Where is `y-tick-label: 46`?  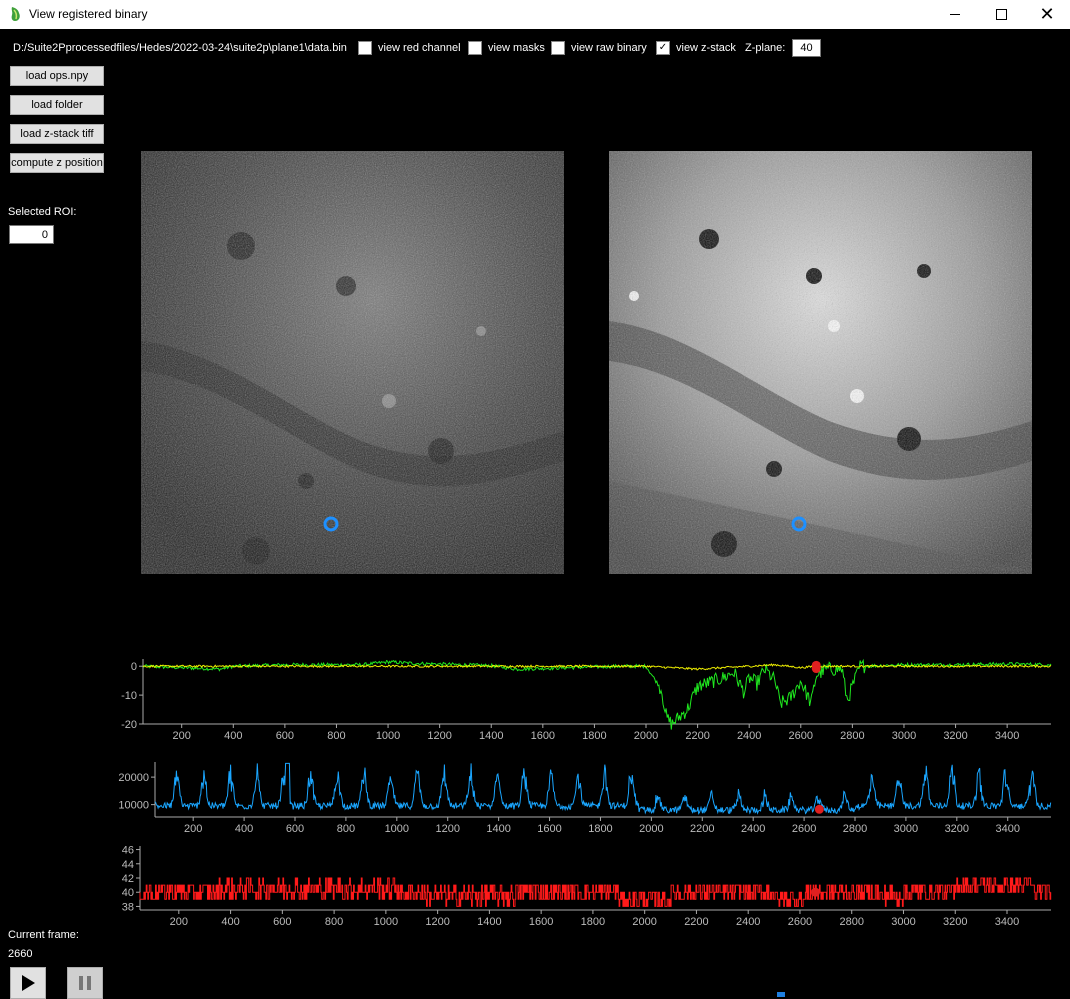
y-tick-label: 46 is located at coordinates (128, 851).